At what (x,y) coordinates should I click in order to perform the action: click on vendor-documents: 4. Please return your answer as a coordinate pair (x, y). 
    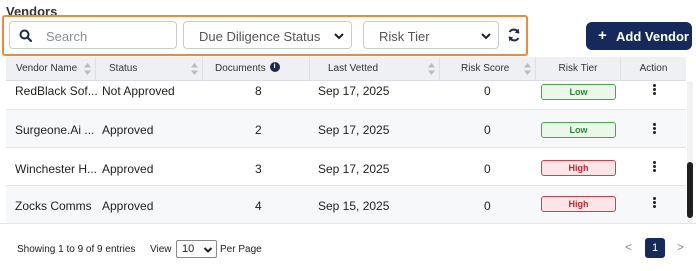
    Looking at the image, I should click on (258, 206).